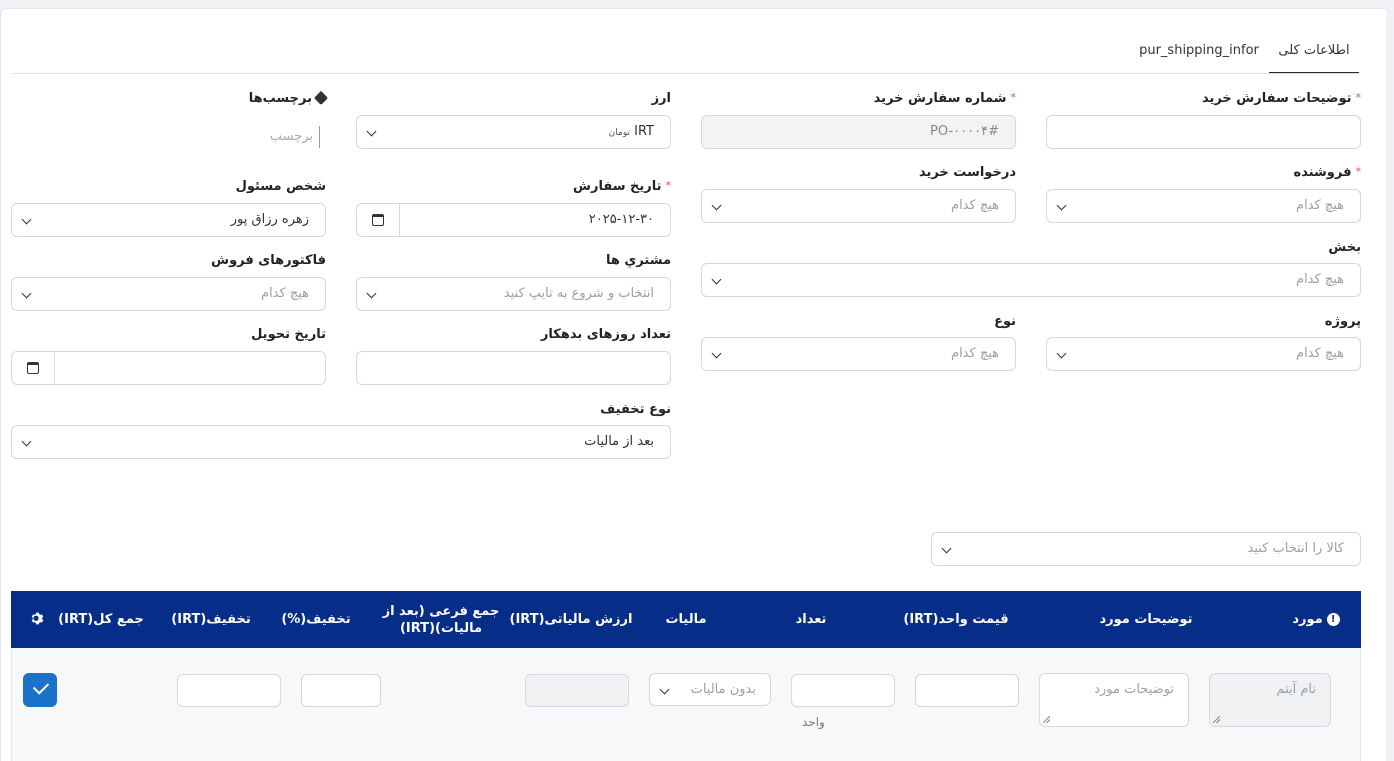 This screenshot has width=1394, height=761. Describe the element at coordinates (441, 619) in the screenshot. I see `th-subtotal: جمع فرعی (بعد از مالیات)(IRT)` at that location.